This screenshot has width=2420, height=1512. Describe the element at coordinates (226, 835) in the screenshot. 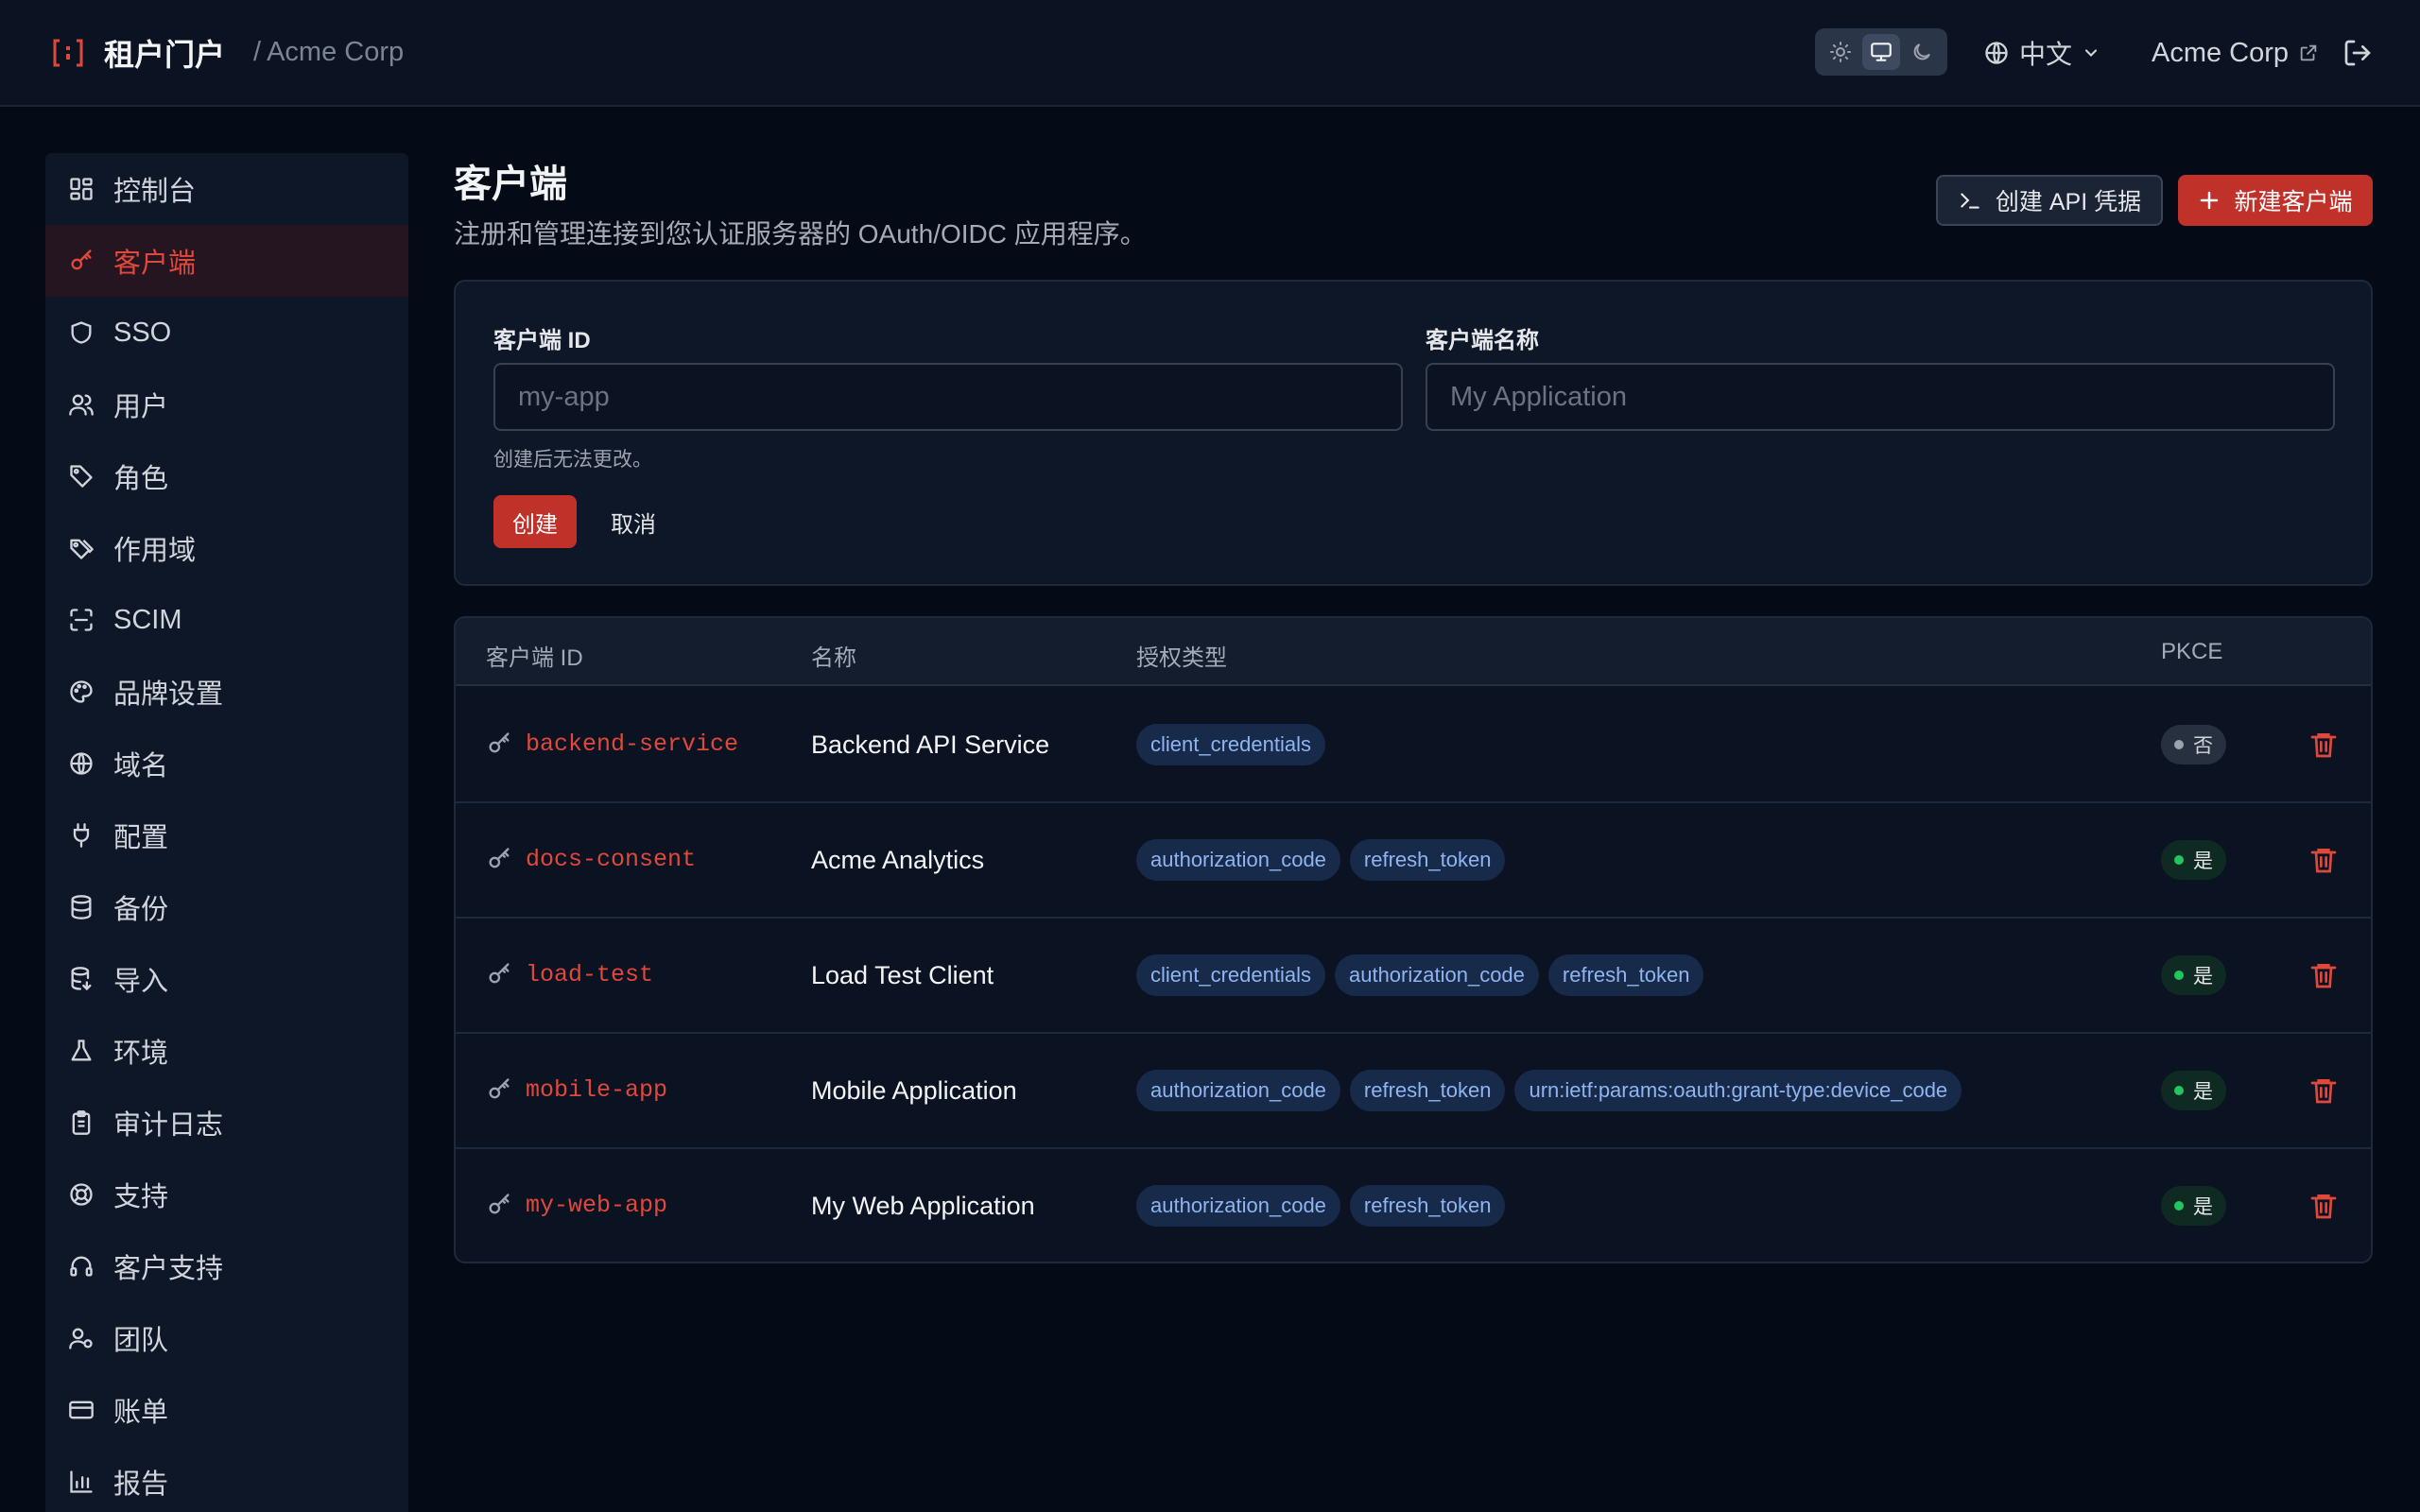

I see `sidebar-item-config: 配置` at that location.